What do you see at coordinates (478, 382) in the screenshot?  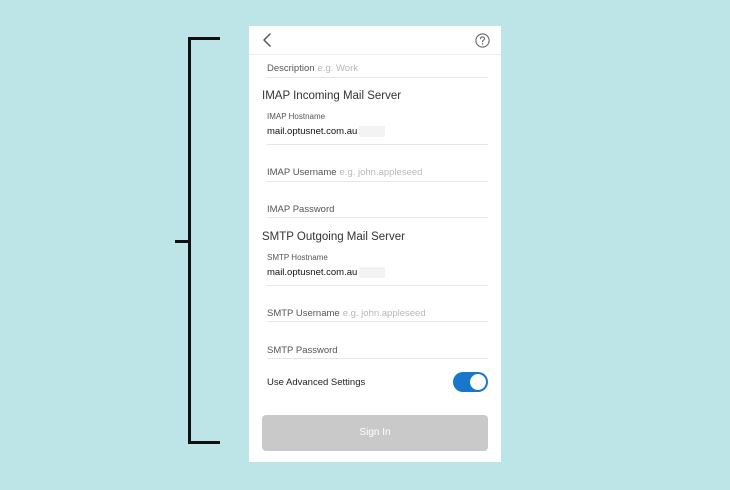 I see `toggle-knob` at bounding box center [478, 382].